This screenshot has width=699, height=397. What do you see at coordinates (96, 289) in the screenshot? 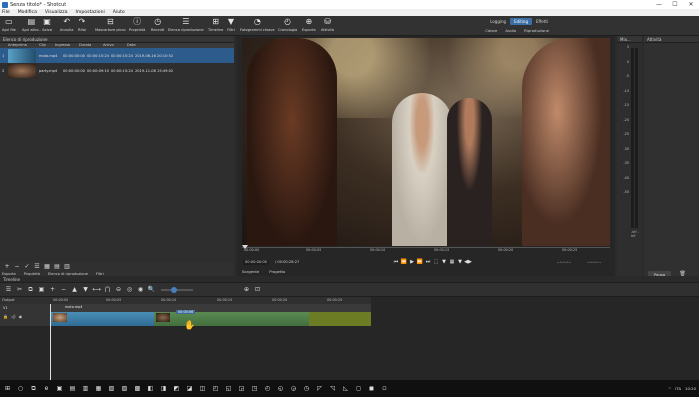
I see `split-icon: ⟷` at bounding box center [96, 289].